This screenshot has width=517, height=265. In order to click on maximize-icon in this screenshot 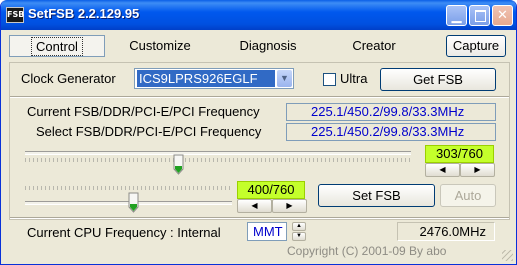, I will do `click(480, 16)`.